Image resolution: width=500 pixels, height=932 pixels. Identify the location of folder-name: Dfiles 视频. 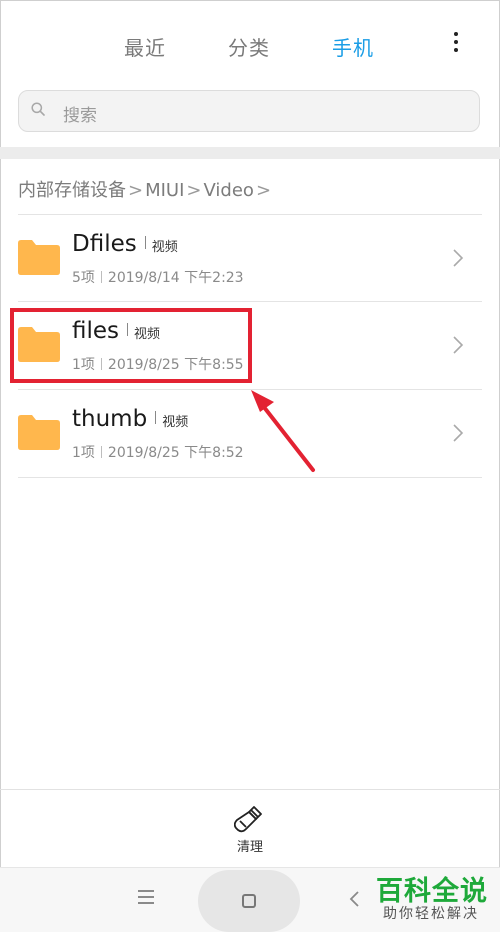
(125, 244).